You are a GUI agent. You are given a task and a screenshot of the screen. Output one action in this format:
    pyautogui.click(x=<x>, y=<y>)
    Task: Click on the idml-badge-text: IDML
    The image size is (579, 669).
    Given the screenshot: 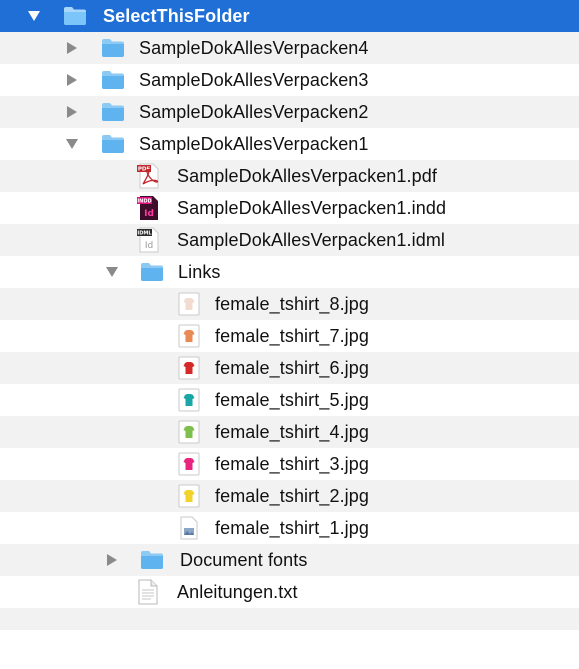 What is the action you would take?
    pyautogui.click(x=144, y=234)
    